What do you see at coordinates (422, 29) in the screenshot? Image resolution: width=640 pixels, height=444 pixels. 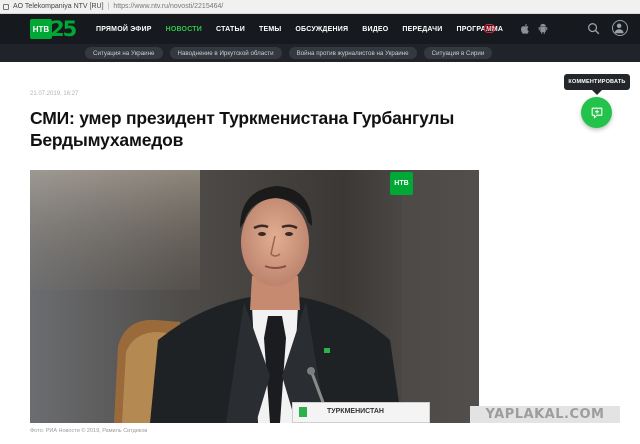 I see `nav-item-6: ПЕРЕДАЧИ` at bounding box center [422, 29].